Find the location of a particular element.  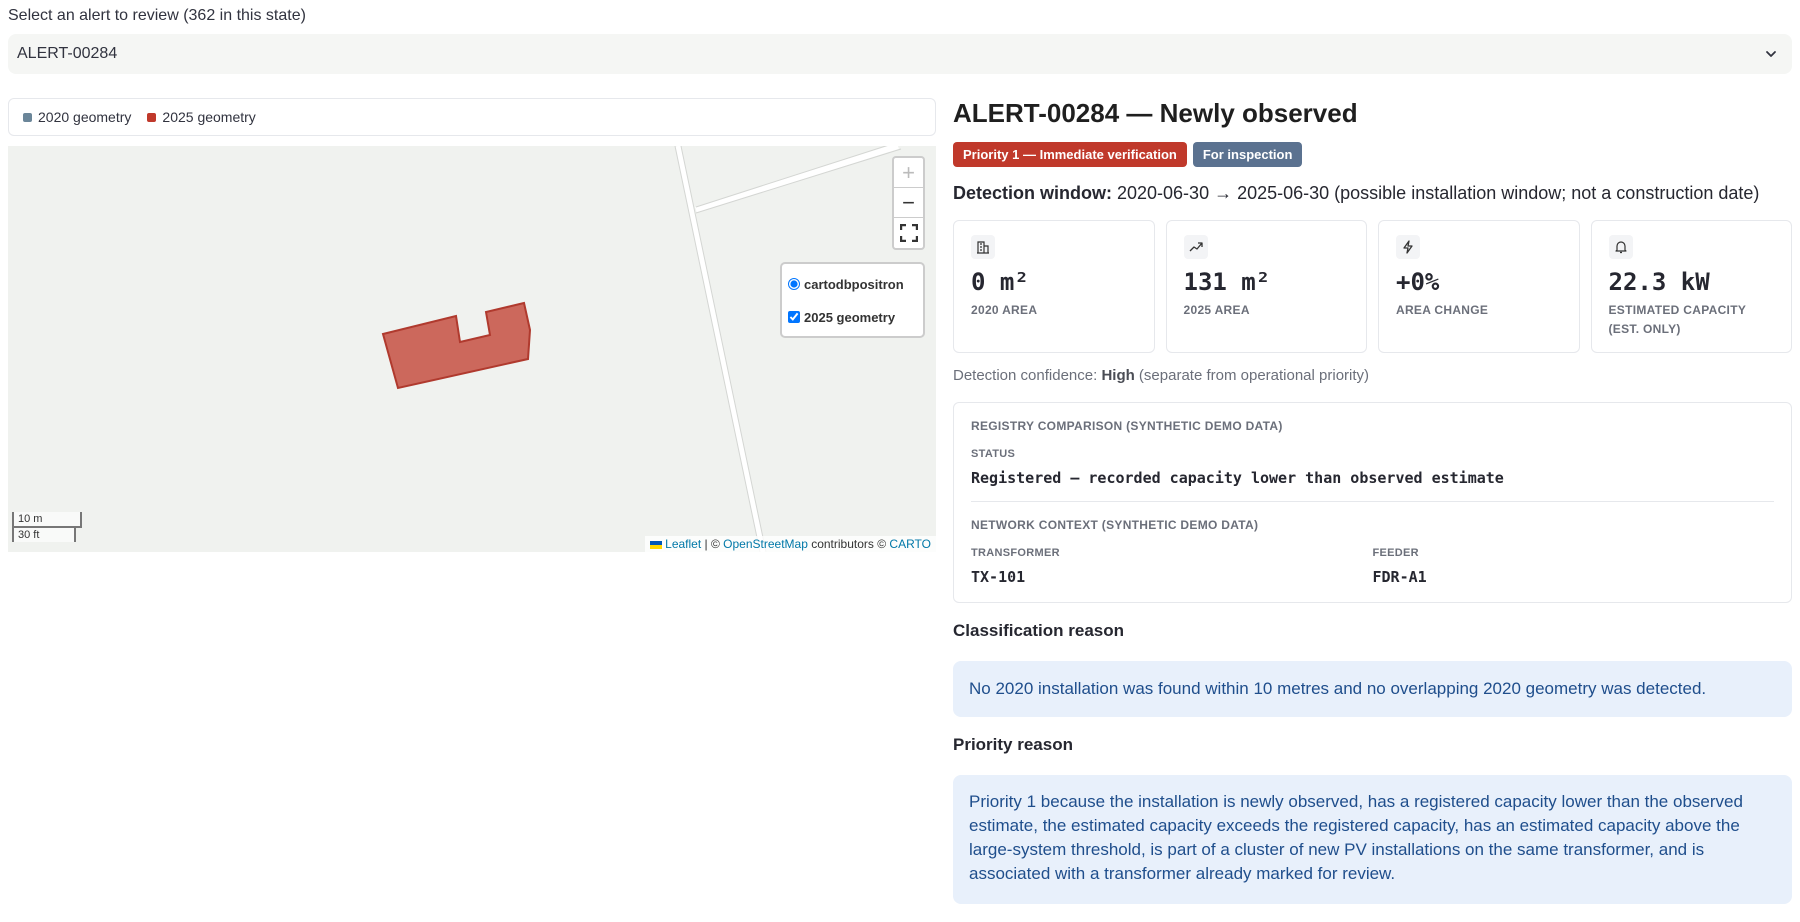

fullscreen-icon is located at coordinates (908, 233).